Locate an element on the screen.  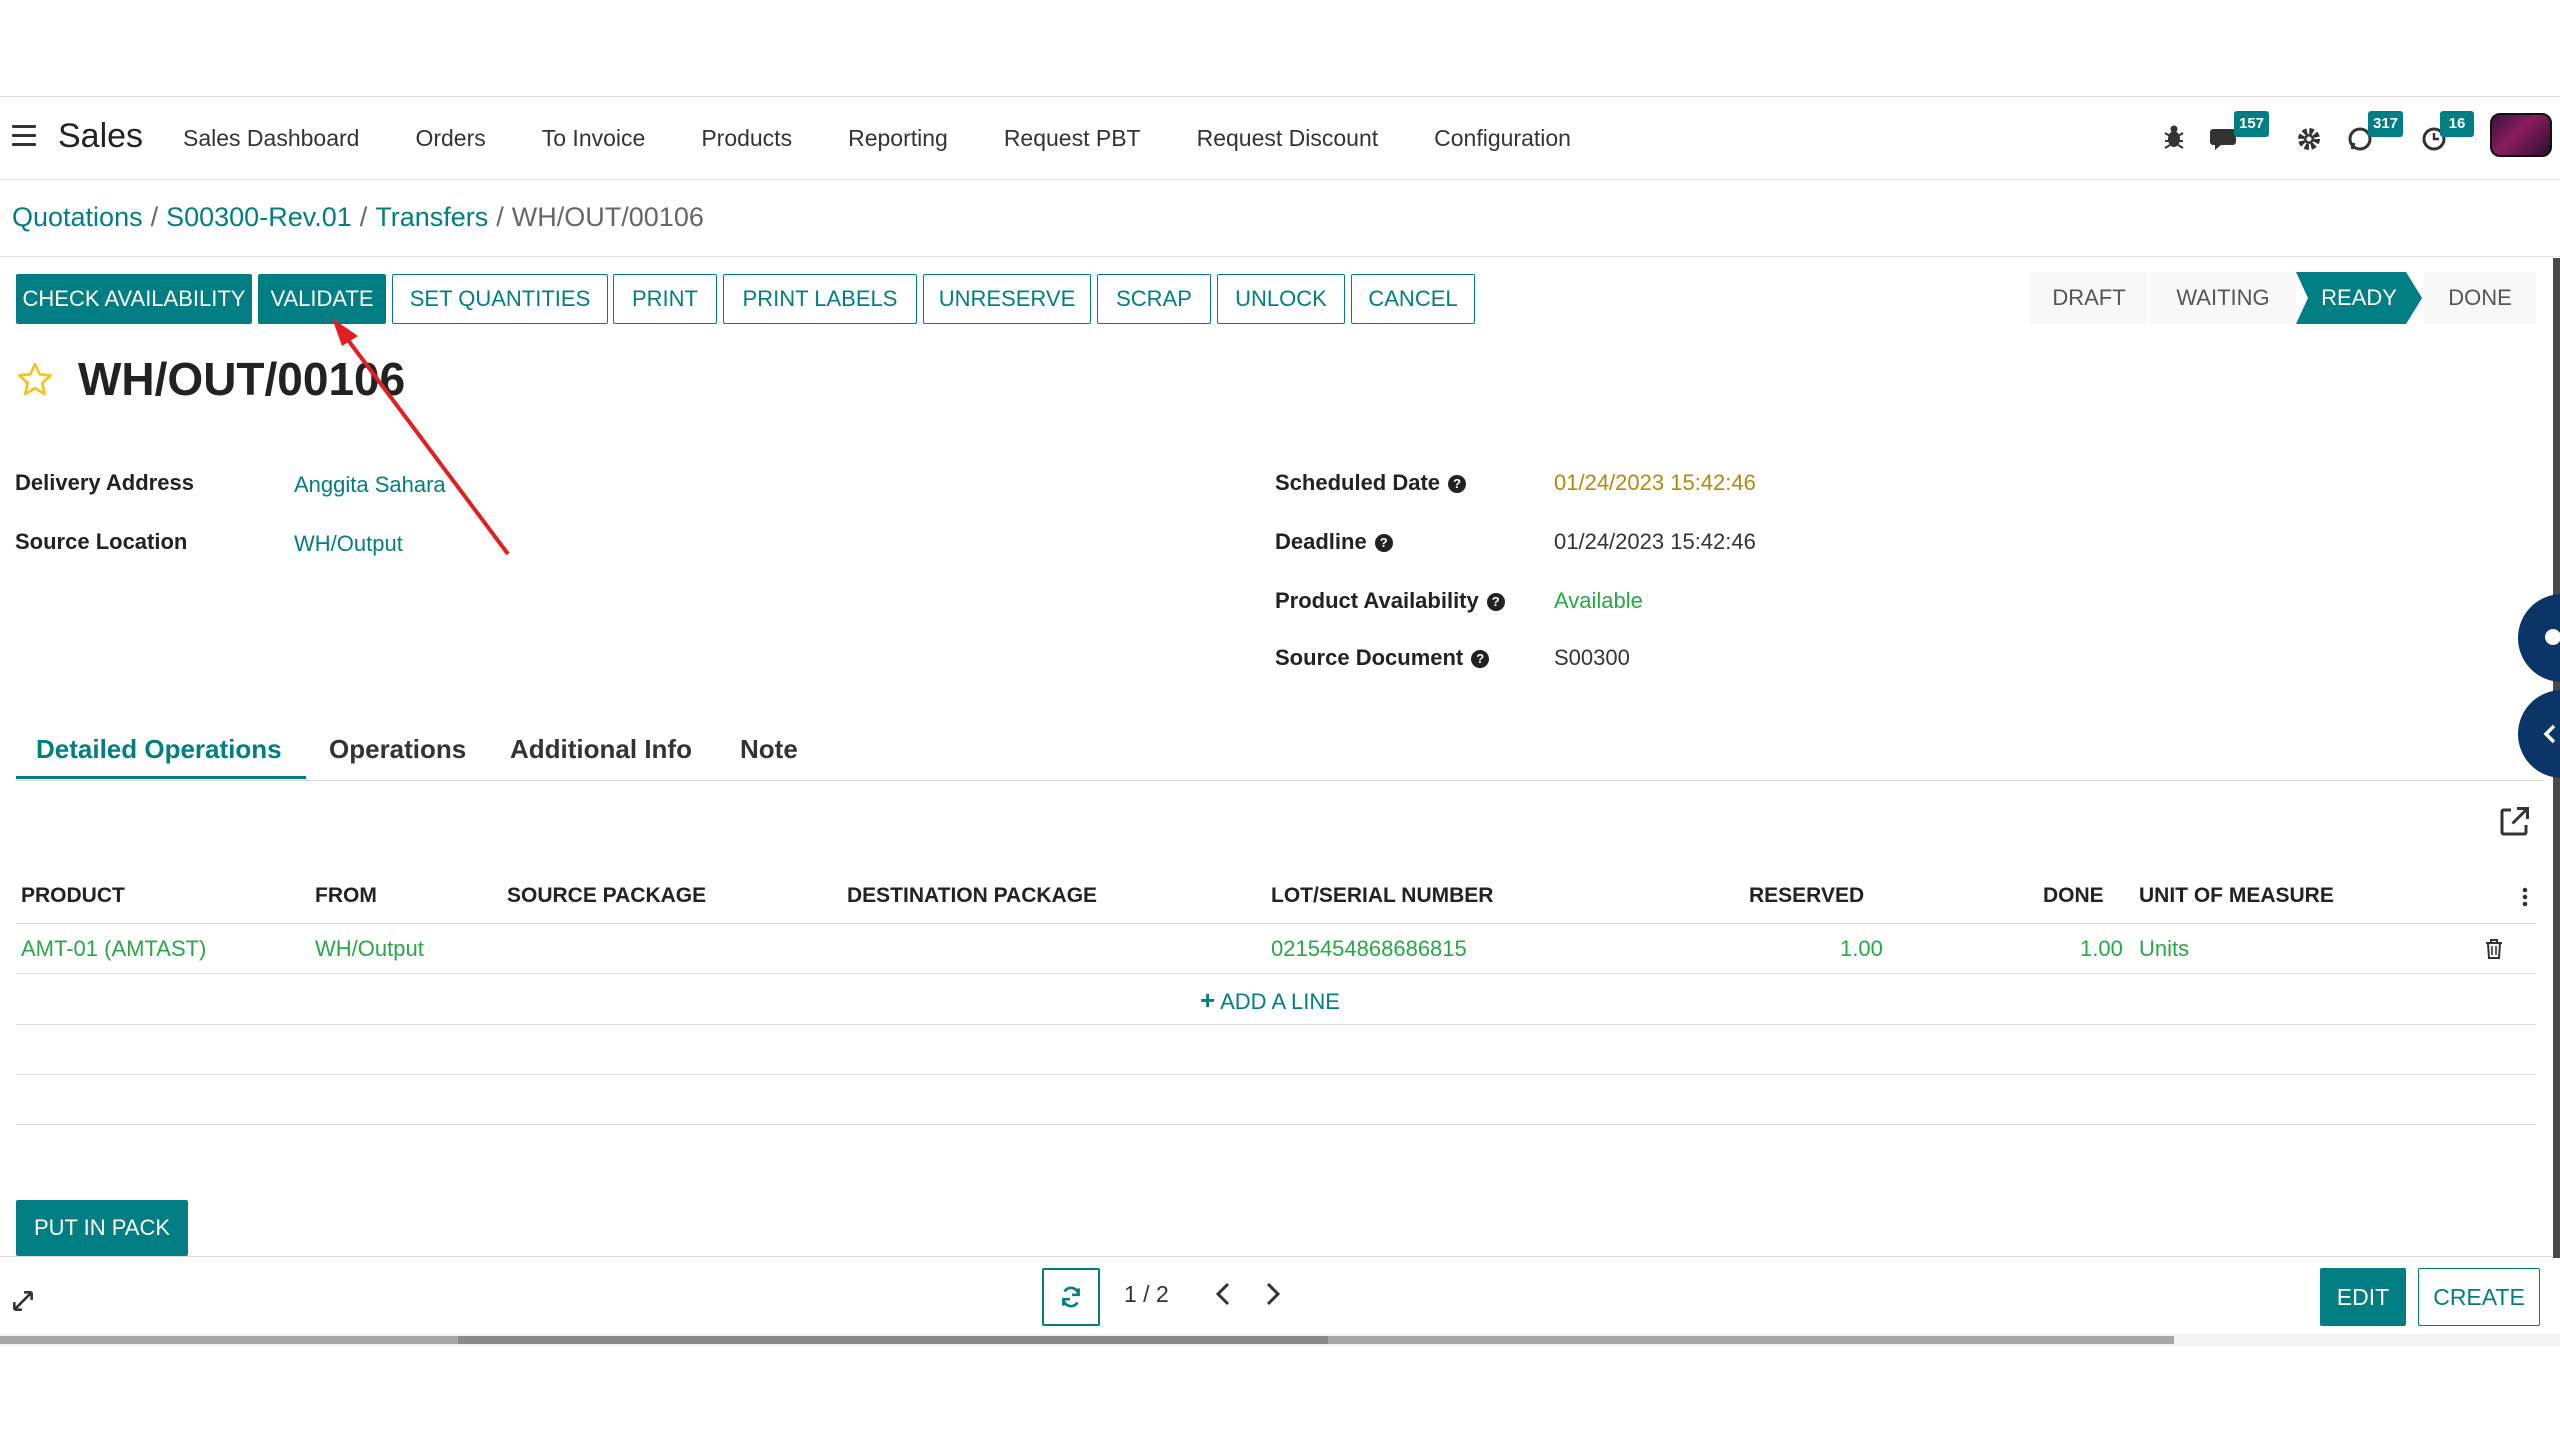
scheduled-date-label: Scheduled Date? is located at coordinates (1371, 483).